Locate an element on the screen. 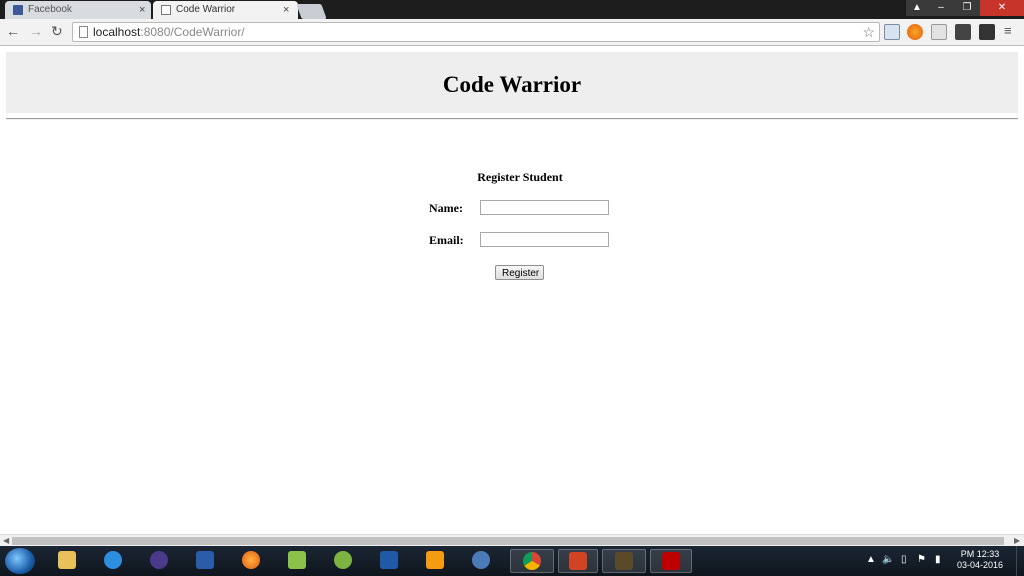 The height and width of the screenshot is (576, 1024). bookmark-star-icon: ☆ is located at coordinates (868, 32).